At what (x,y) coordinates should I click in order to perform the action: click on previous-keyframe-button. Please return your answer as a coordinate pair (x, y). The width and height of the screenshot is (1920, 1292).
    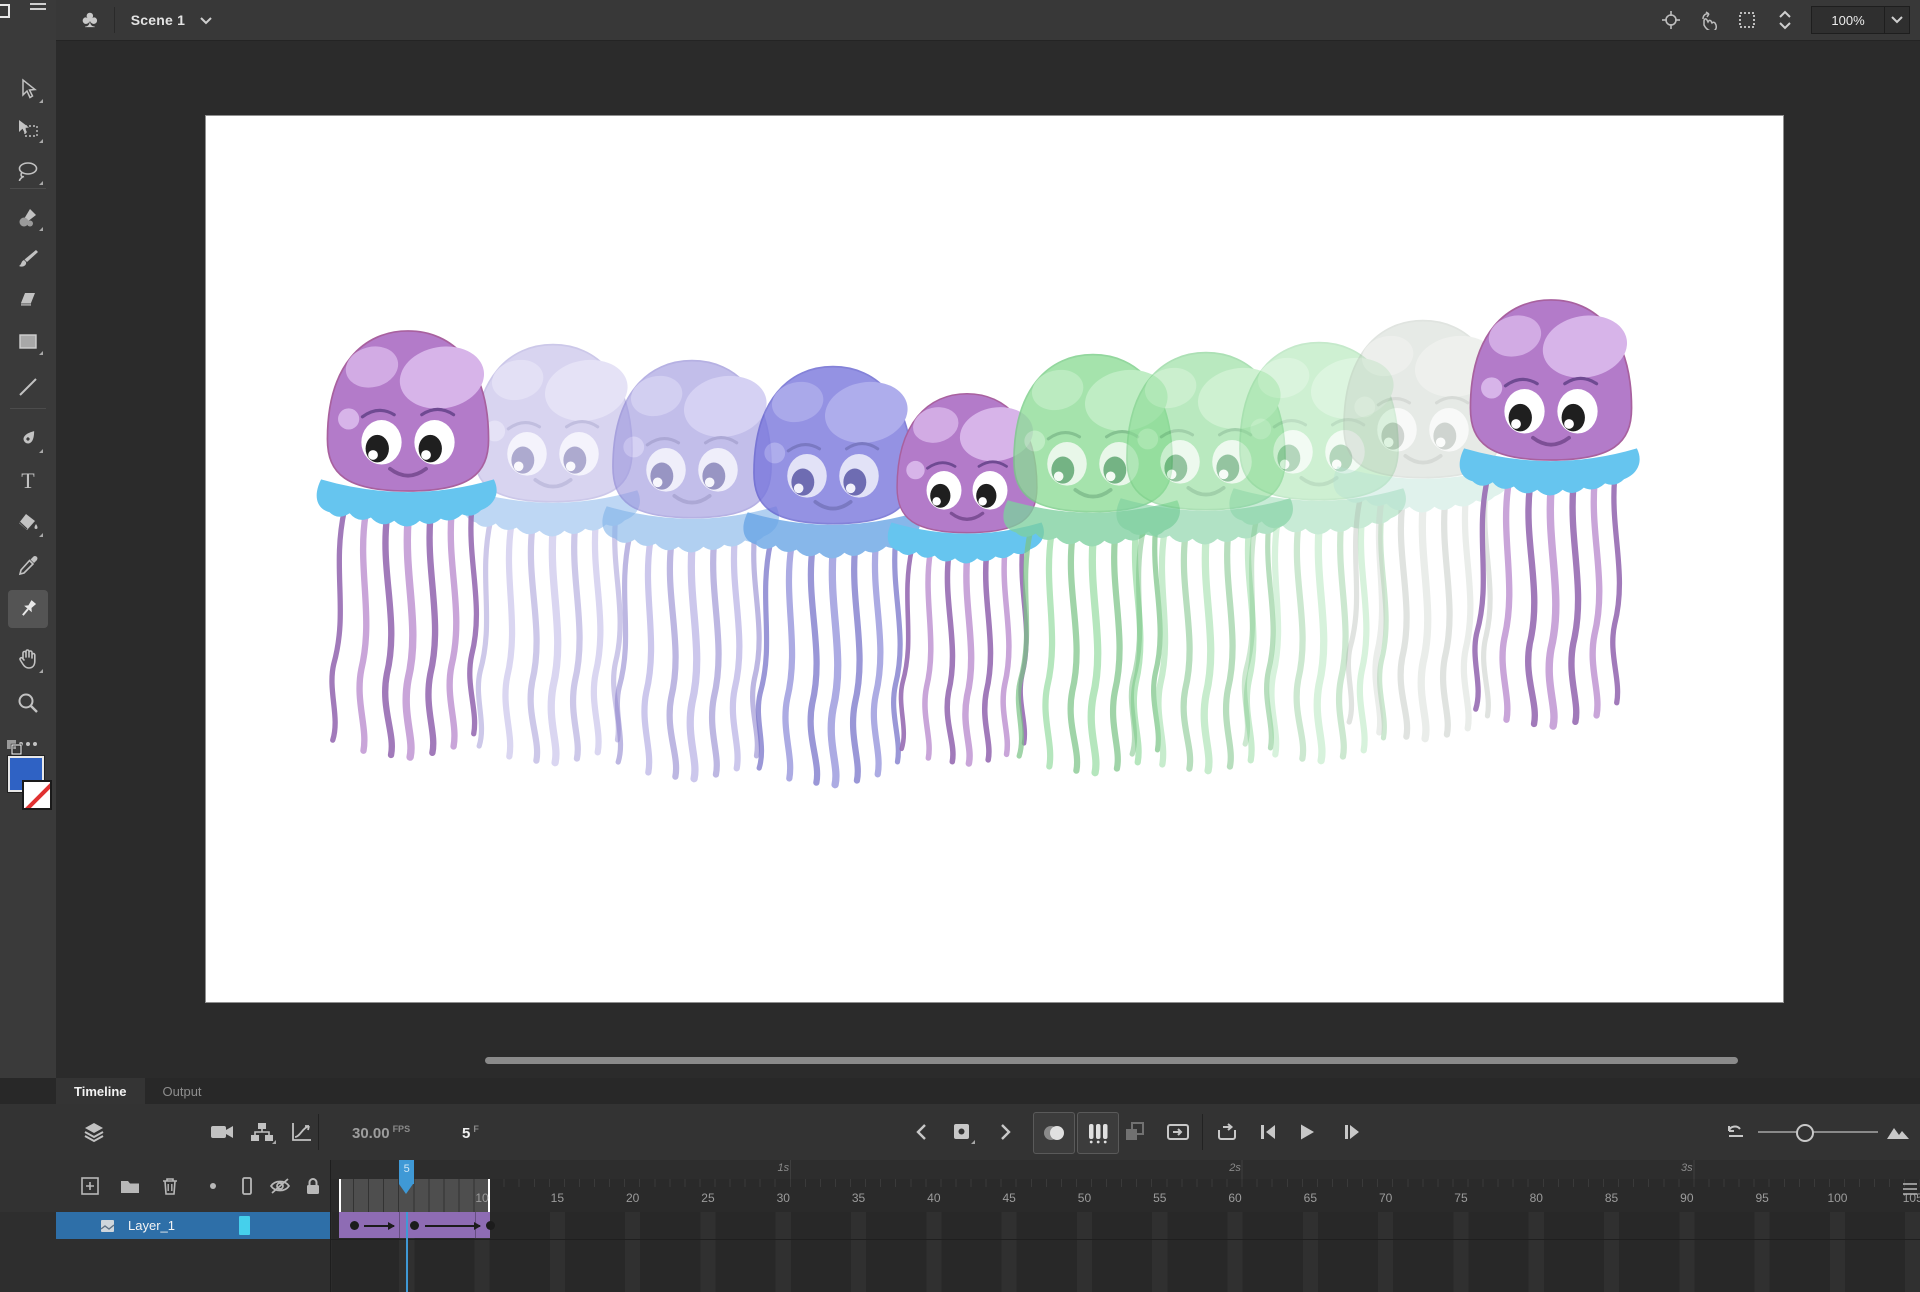
    Looking at the image, I should click on (922, 1132).